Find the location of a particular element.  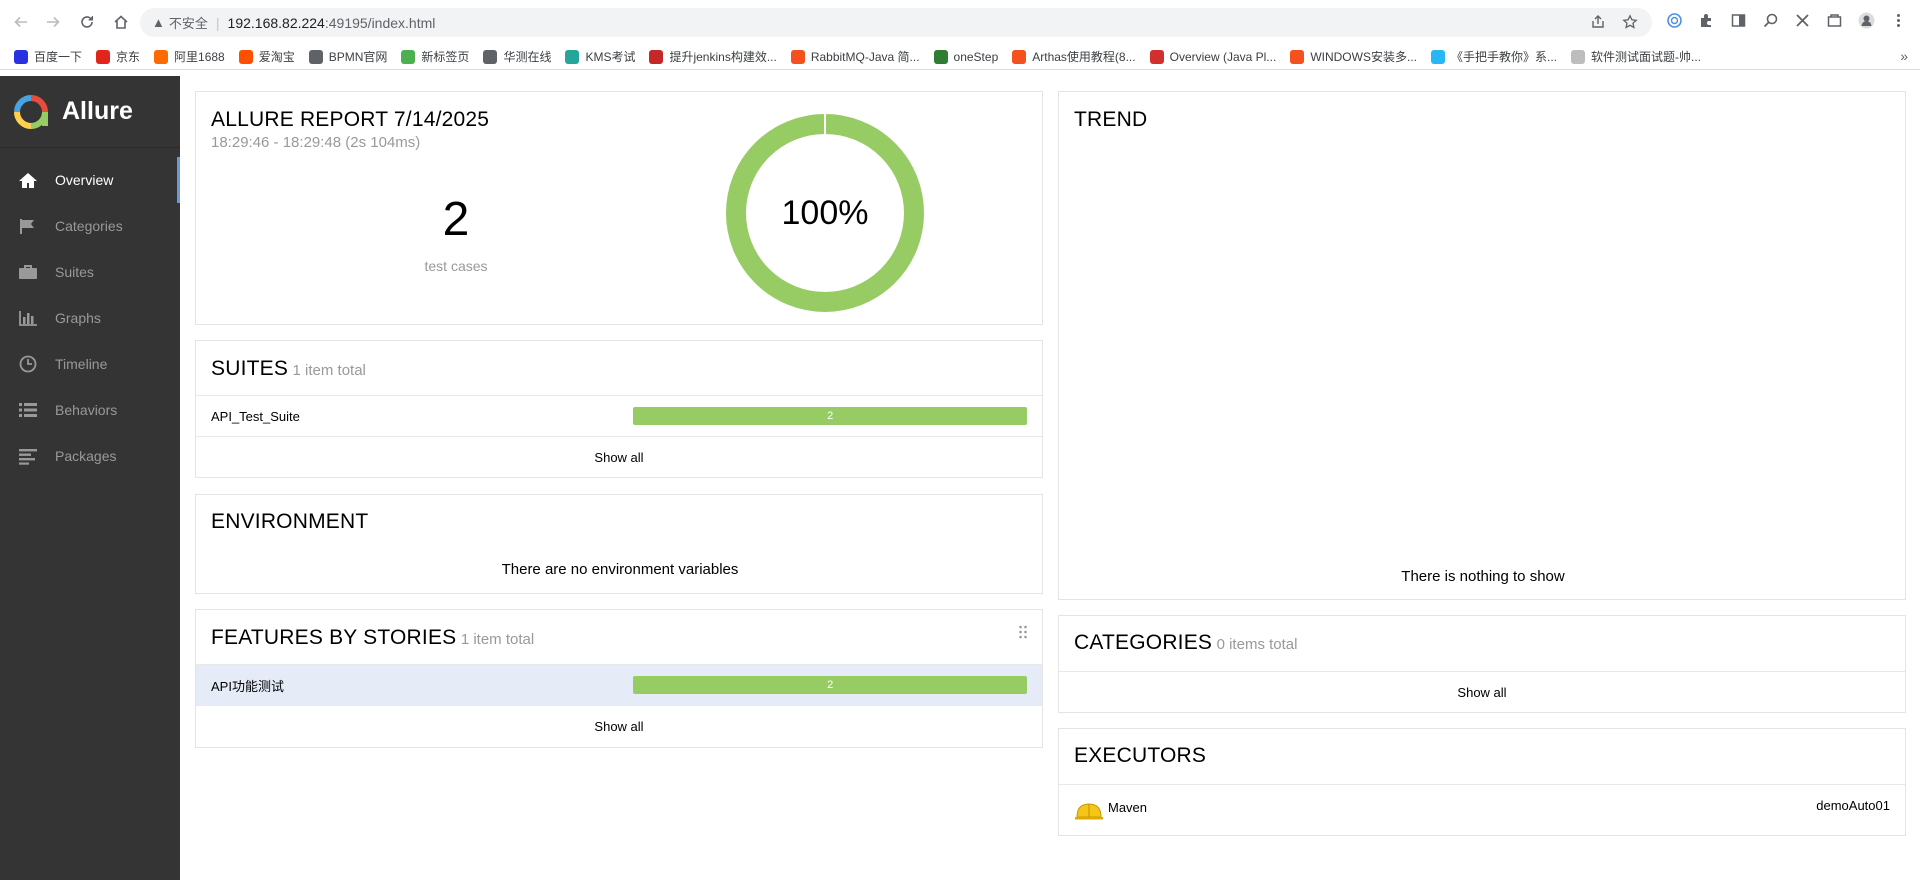

categories-show-all-link: Show all is located at coordinates (1482, 692).